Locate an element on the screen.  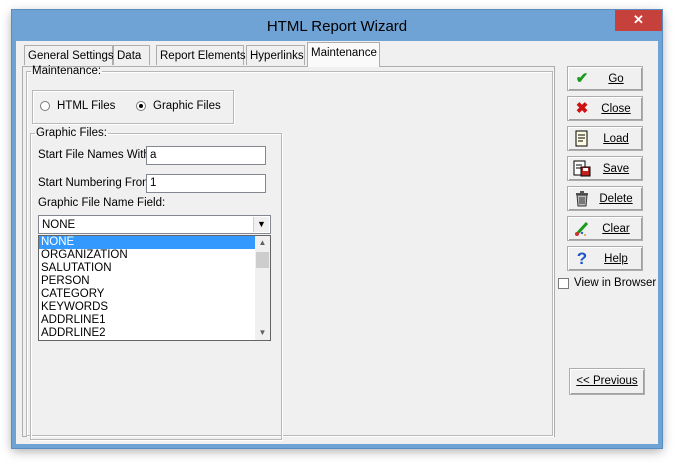
scroll-up-icon: ▲ is located at coordinates (262, 243).